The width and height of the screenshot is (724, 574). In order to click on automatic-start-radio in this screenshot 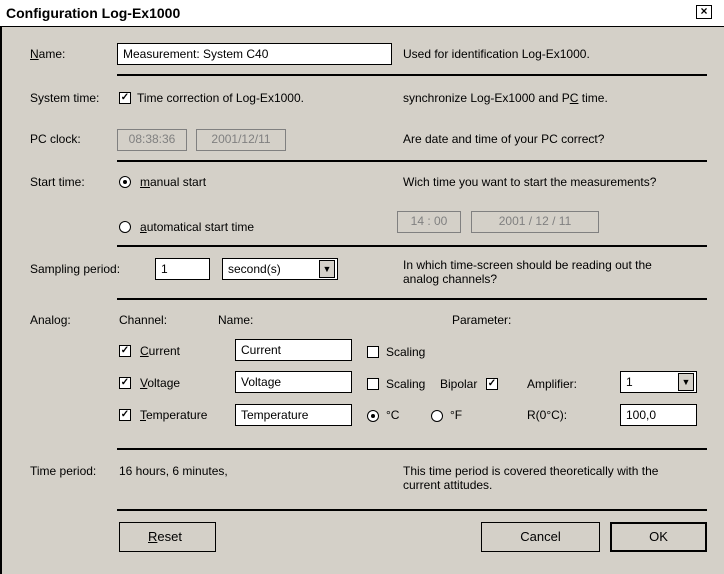, I will do `click(125, 227)`.